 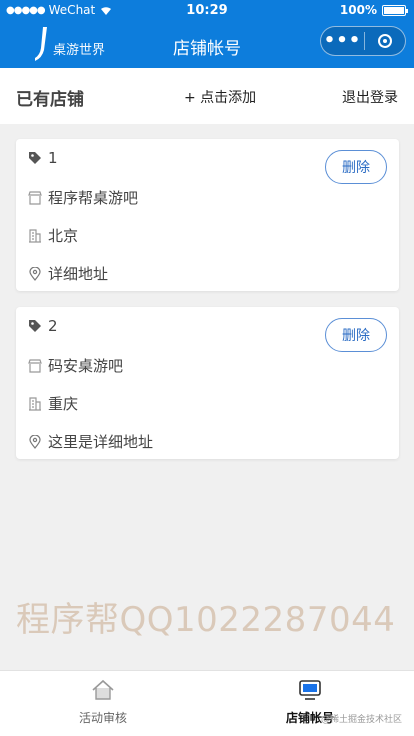 What do you see at coordinates (86, 366) in the screenshot?
I see `store-name: 码安桌游吧` at bounding box center [86, 366].